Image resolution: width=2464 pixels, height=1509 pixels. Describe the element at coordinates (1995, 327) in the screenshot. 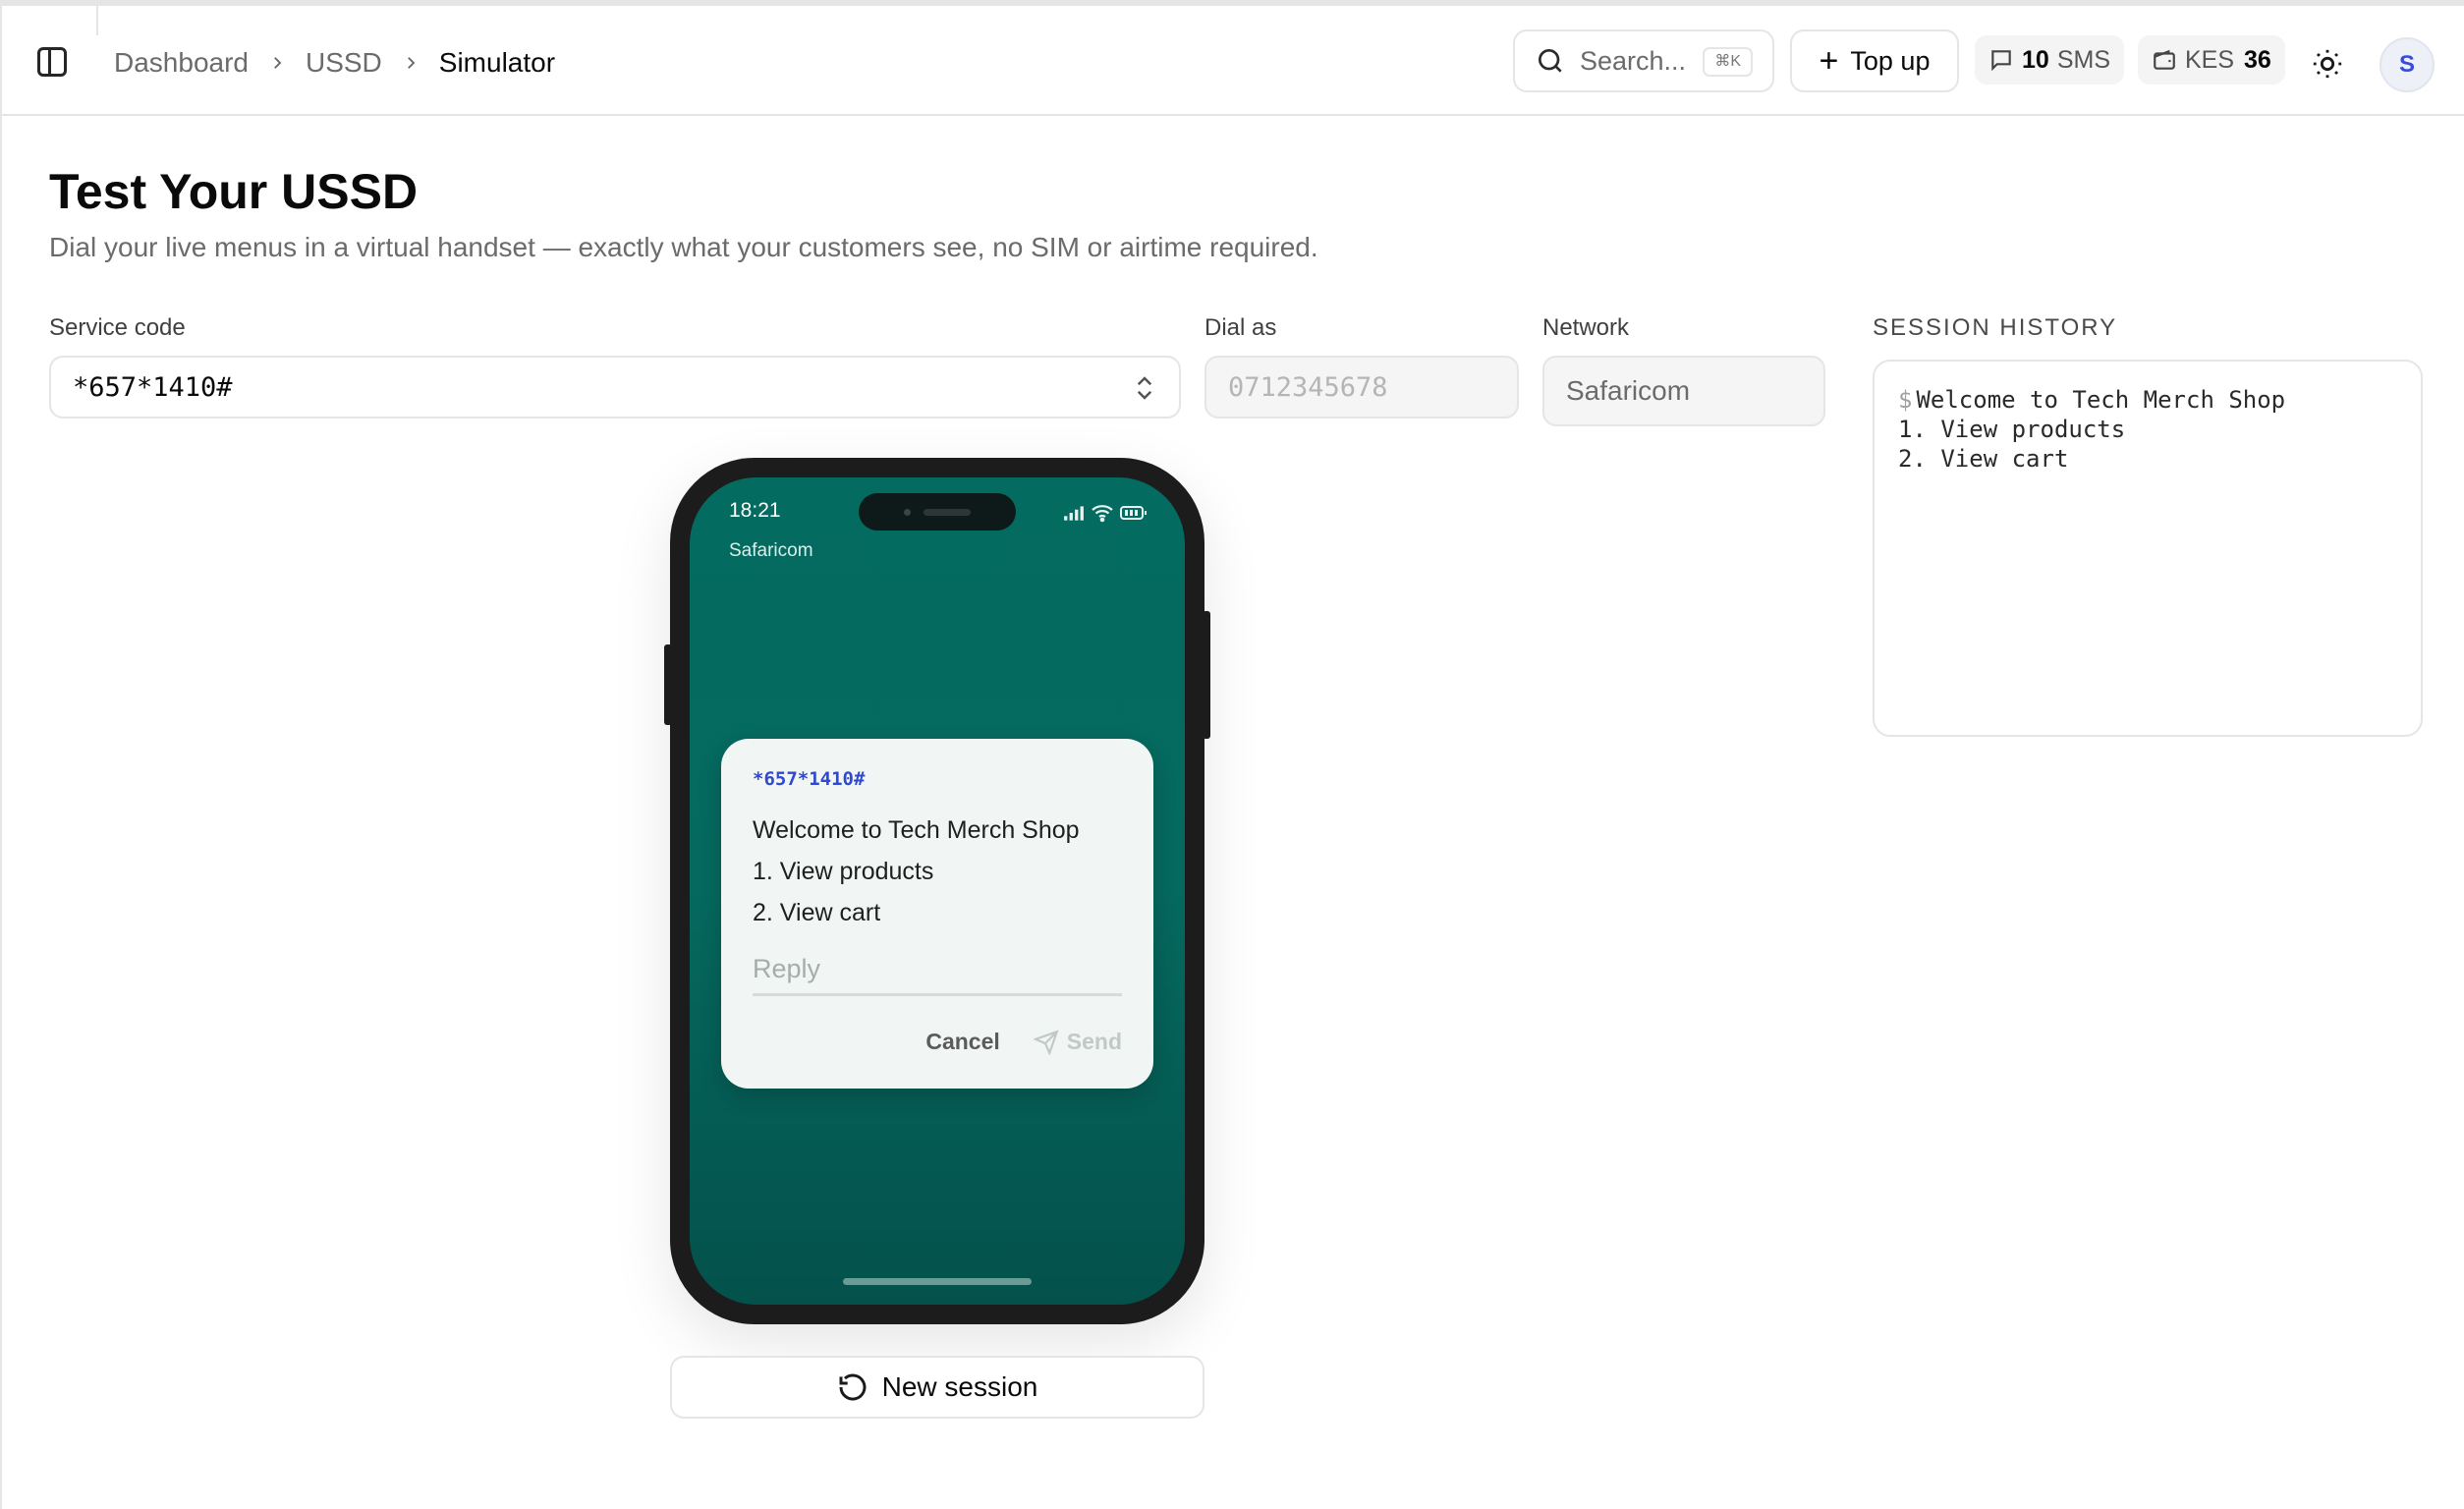

I see `session-history-label: SESSION HISTORY` at that location.